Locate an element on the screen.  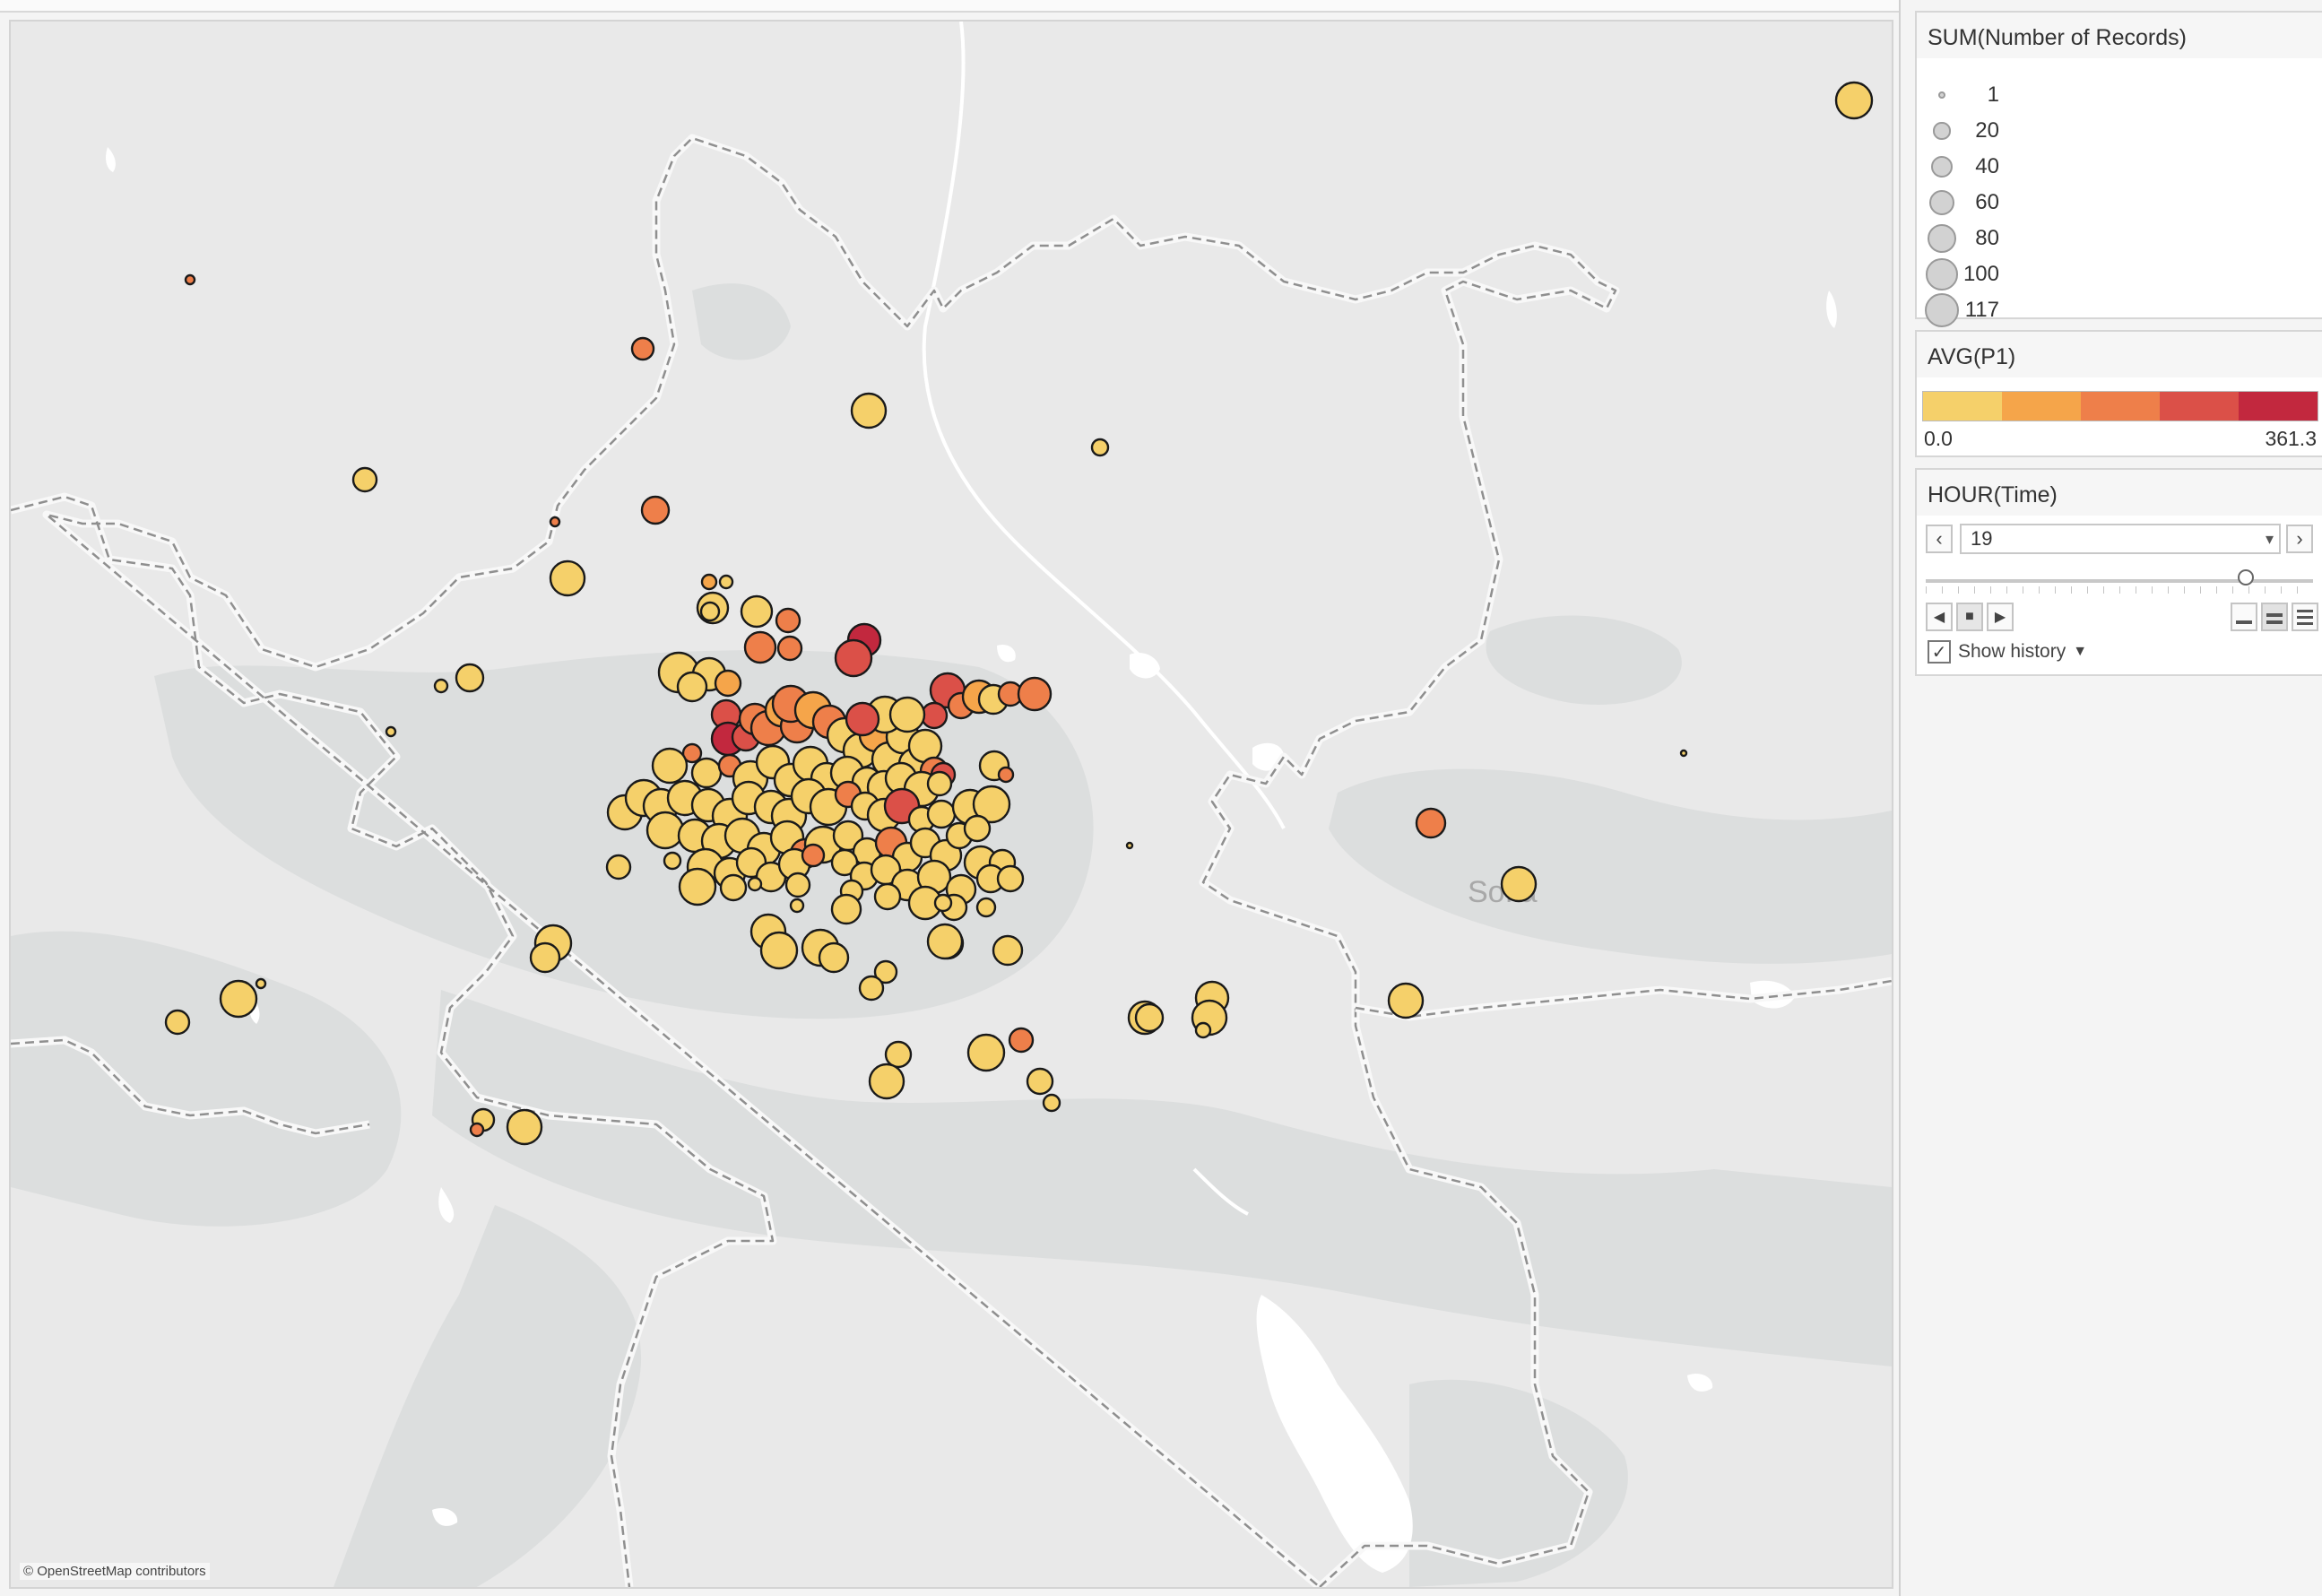
next-hour-button: › is located at coordinates (2299, 539).